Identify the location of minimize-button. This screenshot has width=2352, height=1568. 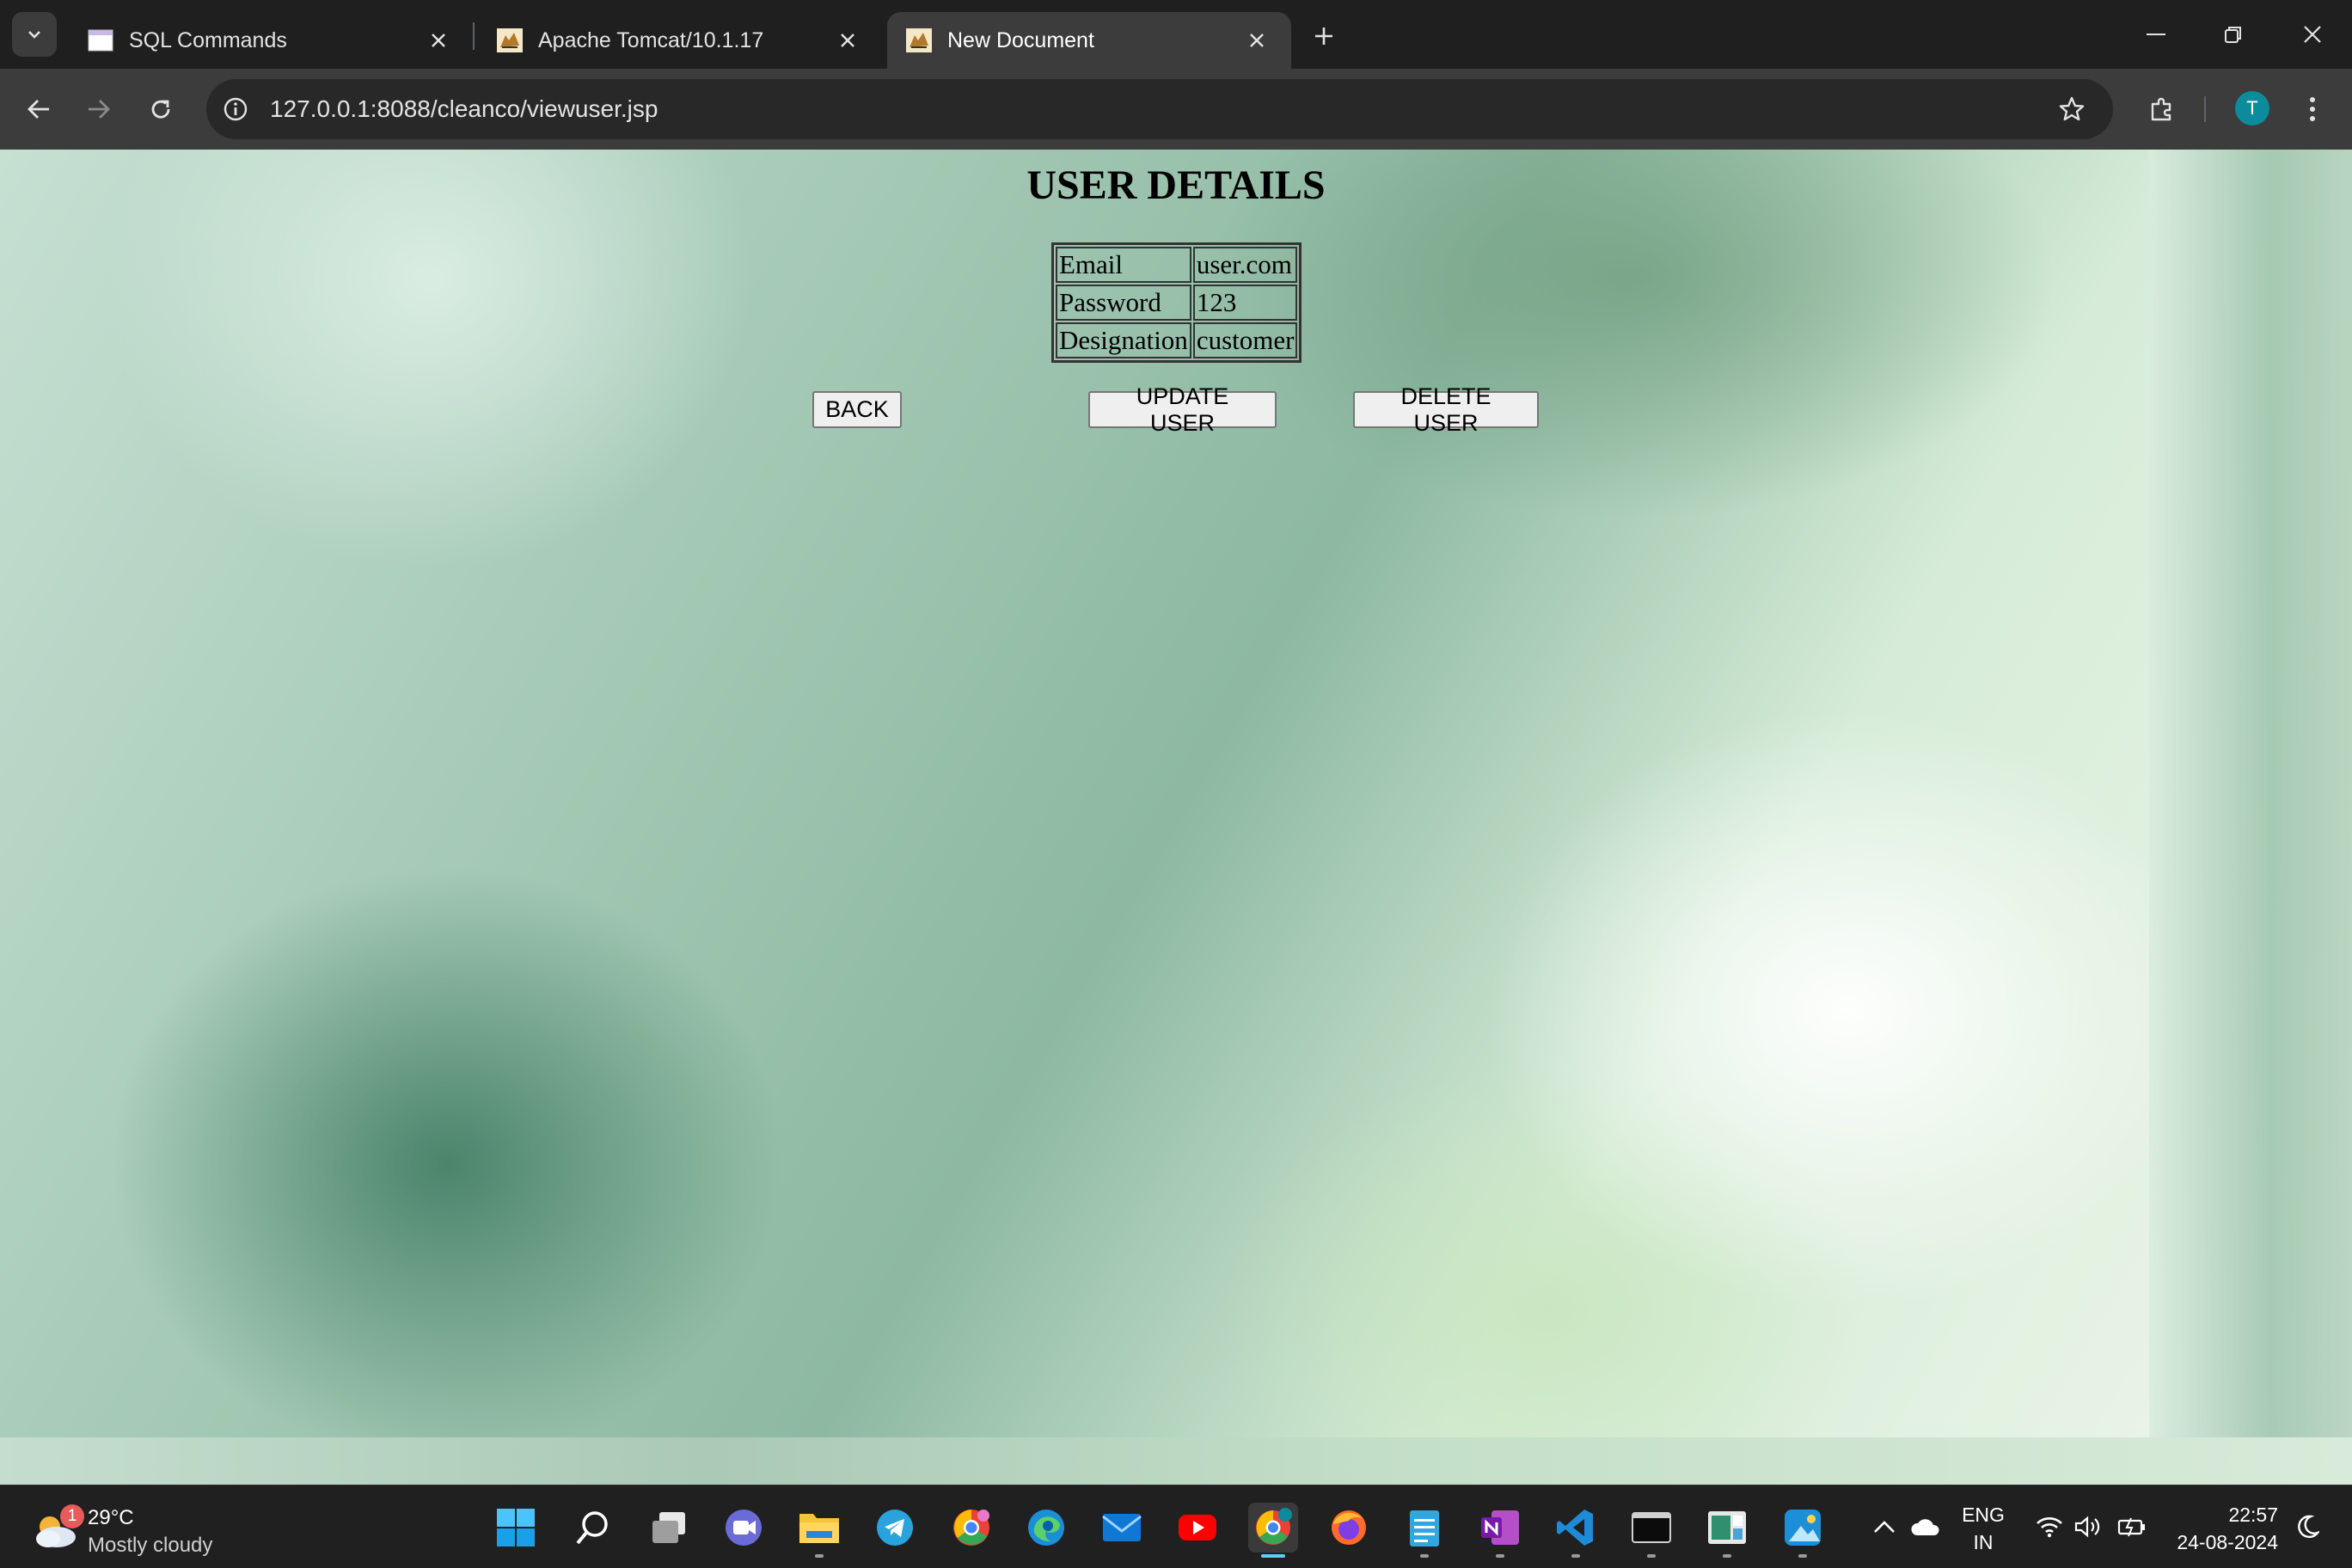
(2156, 34).